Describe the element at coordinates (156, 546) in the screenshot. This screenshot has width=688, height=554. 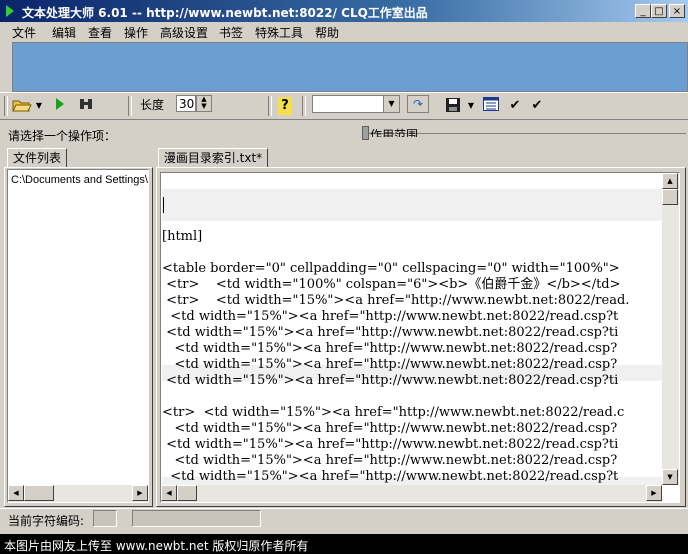
I see `footer-text: 本图片由网友上传至 www.newbt.net 版权归原作者所有` at that location.